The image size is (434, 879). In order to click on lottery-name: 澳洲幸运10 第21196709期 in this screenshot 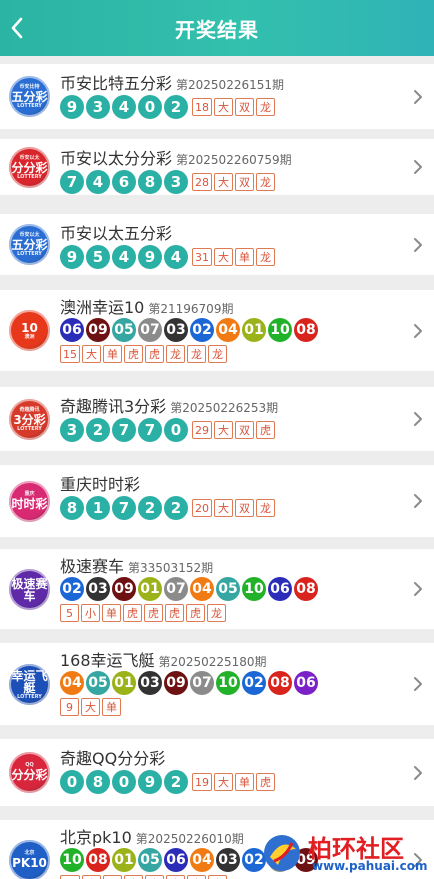, I will do `click(146, 306)`.